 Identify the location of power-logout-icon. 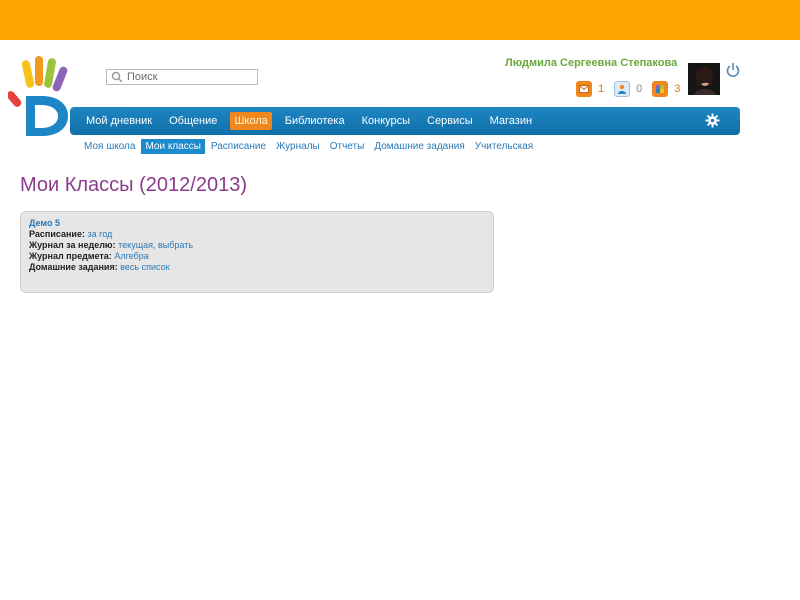
(733, 70).